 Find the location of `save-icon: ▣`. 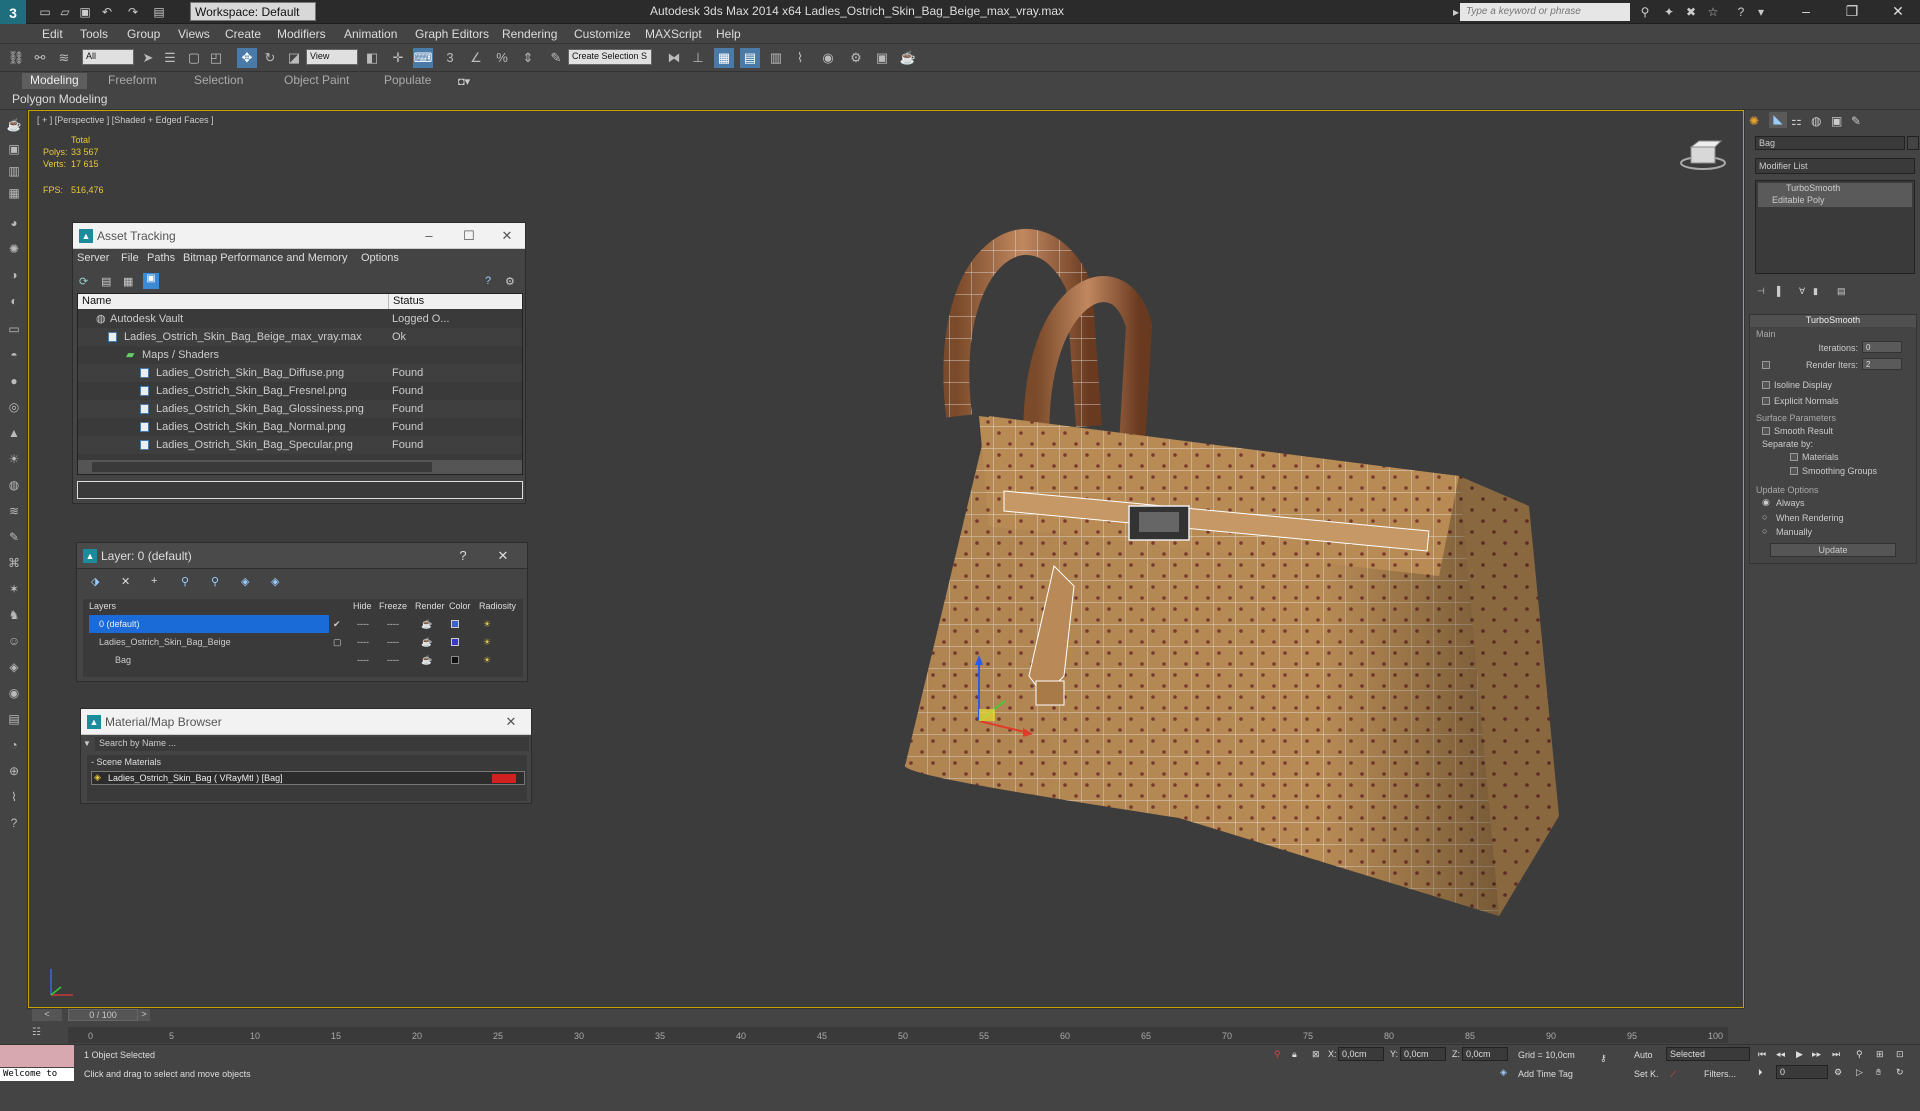

save-icon: ▣ is located at coordinates (85, 12).